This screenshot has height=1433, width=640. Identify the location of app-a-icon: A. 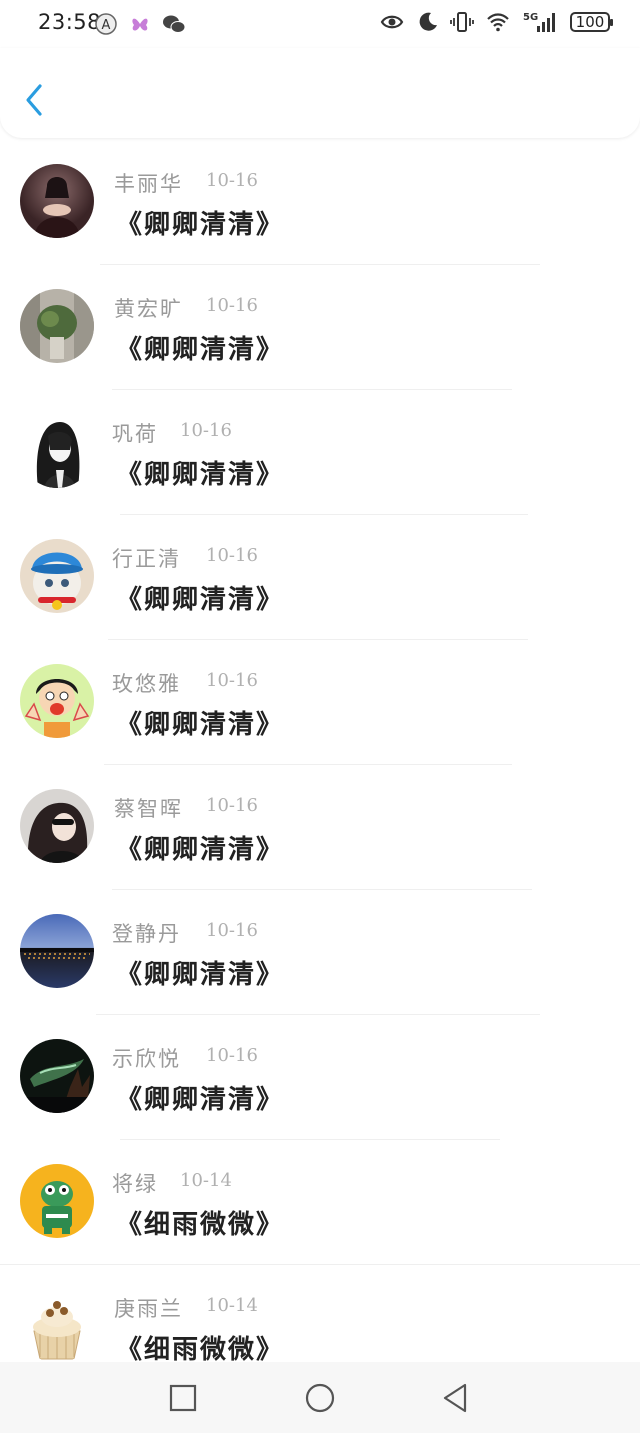
(106, 24).